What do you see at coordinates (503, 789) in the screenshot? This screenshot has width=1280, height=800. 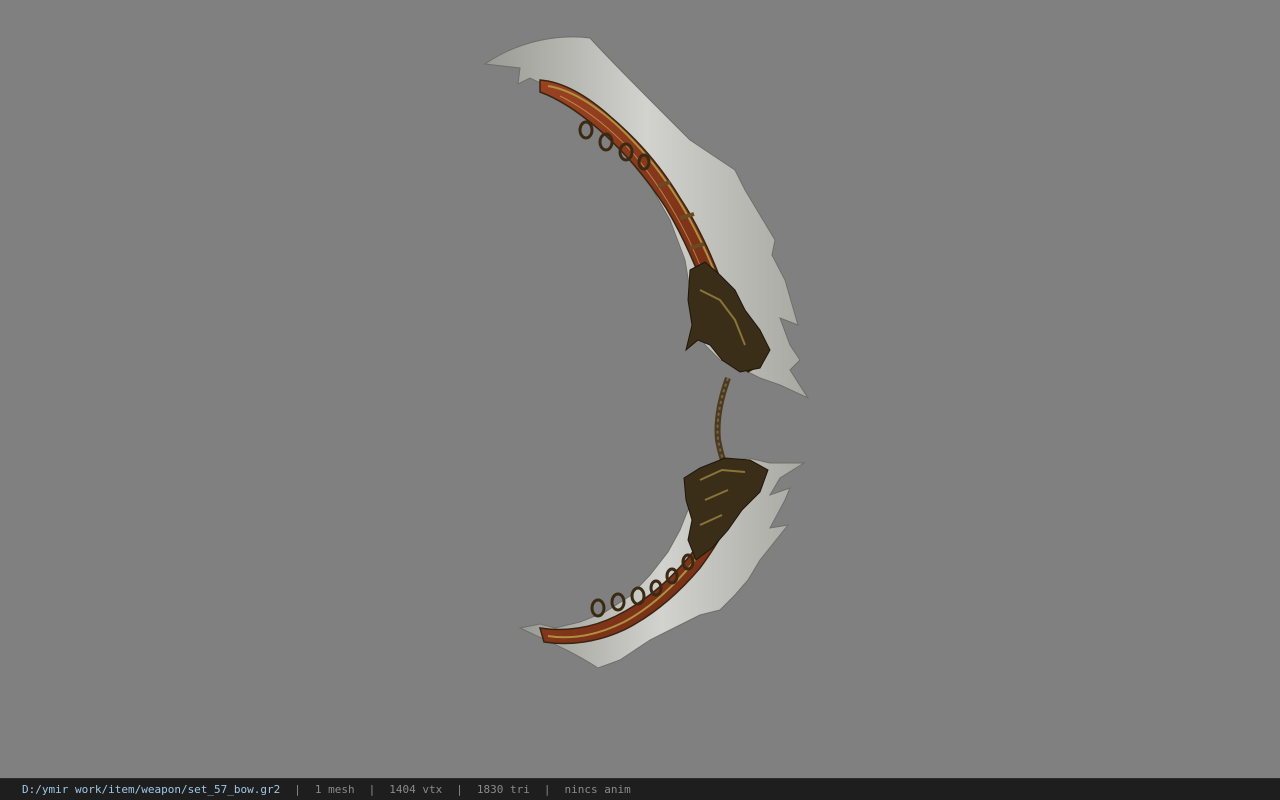 I see `triangle-count: 1830 tri` at bounding box center [503, 789].